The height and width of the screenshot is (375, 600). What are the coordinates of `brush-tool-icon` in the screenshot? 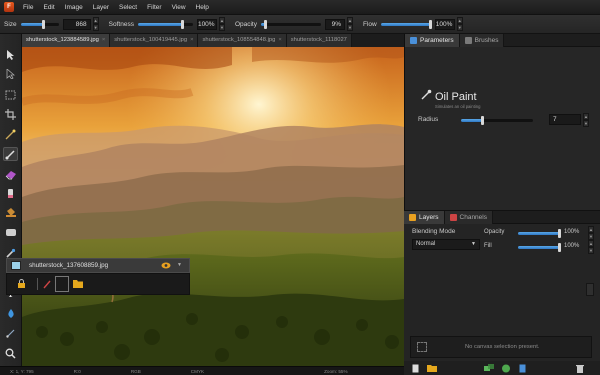 It's located at (10, 154).